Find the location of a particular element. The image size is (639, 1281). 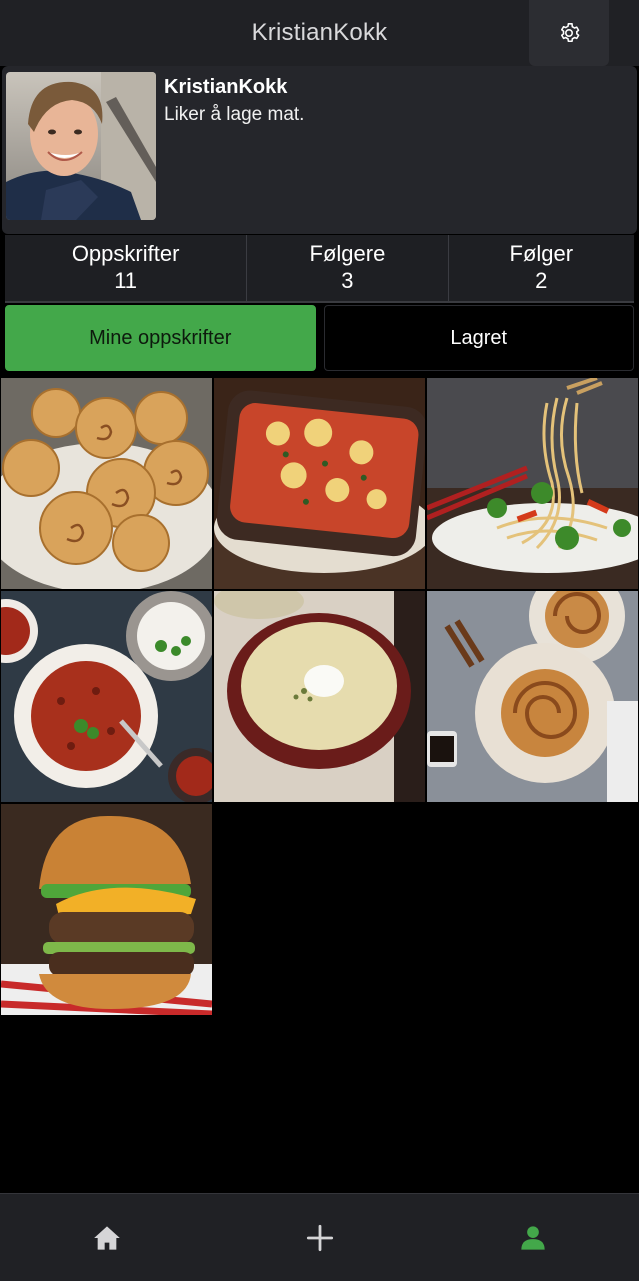

stat-recipes: Oppskrifter 11 is located at coordinates (125, 268).